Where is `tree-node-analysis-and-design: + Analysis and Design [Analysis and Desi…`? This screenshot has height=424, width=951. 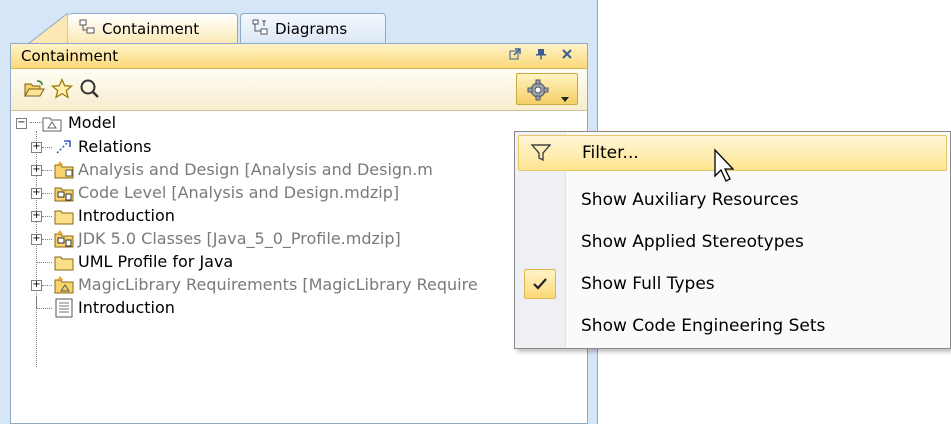
tree-node-analysis-and-design: + Analysis and Design [Analysis and Desi… is located at coordinates (300, 170).